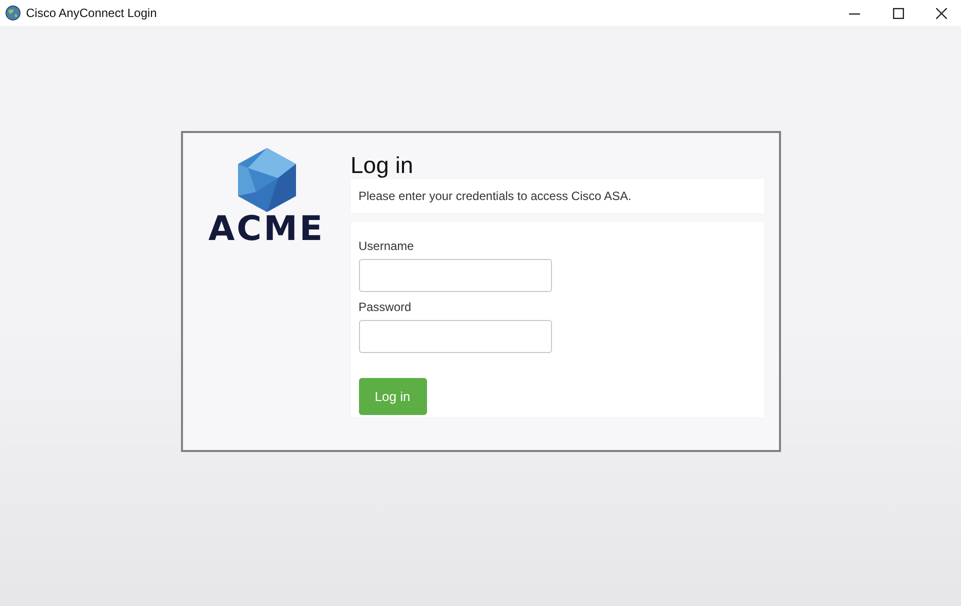 This screenshot has height=606, width=961. I want to click on window-title: Cisco AnyConnect Login, so click(91, 13).